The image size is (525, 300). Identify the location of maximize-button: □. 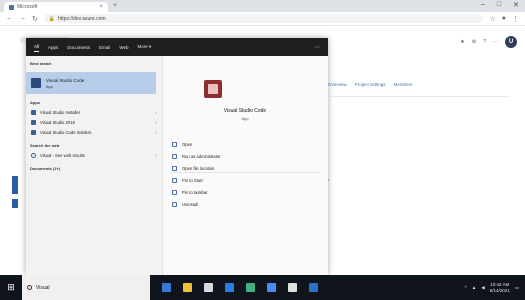
(499, 5).